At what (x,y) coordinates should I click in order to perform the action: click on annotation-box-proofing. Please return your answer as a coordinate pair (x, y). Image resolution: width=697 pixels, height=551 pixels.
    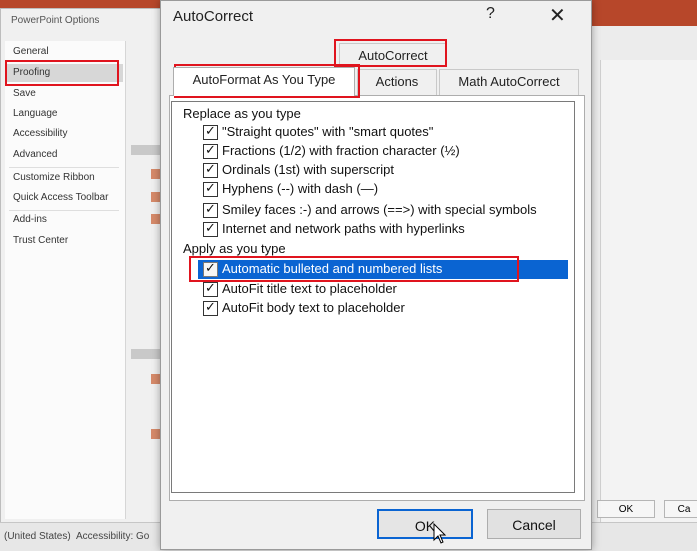
    Looking at the image, I should click on (62, 73).